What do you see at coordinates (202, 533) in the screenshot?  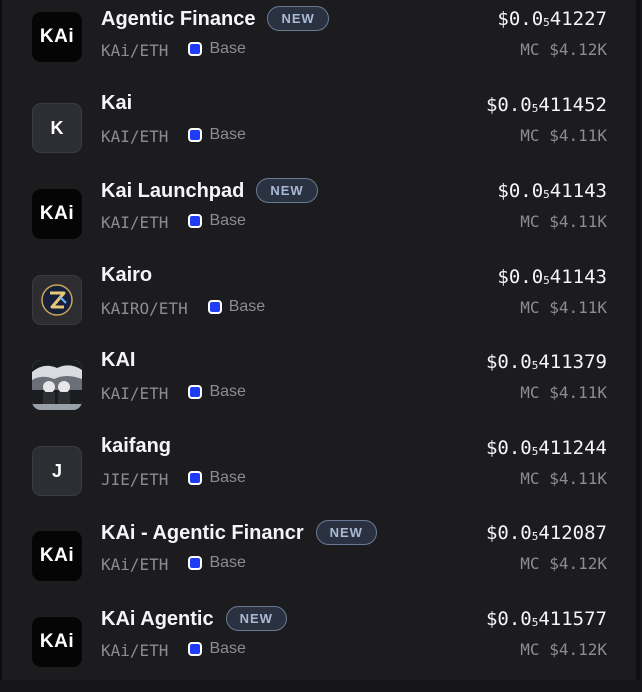 I see `token-name-text: KAi - Agentic Financr` at bounding box center [202, 533].